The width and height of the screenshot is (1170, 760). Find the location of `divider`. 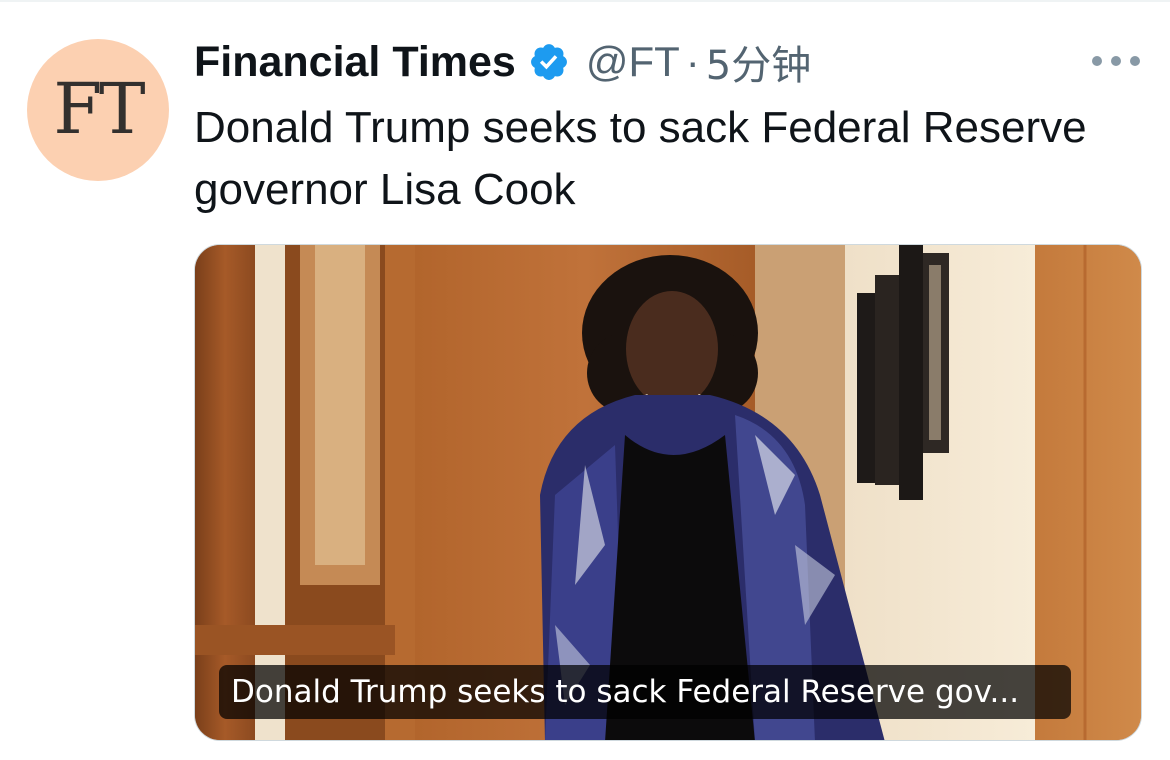

divider is located at coordinates (585, 1).